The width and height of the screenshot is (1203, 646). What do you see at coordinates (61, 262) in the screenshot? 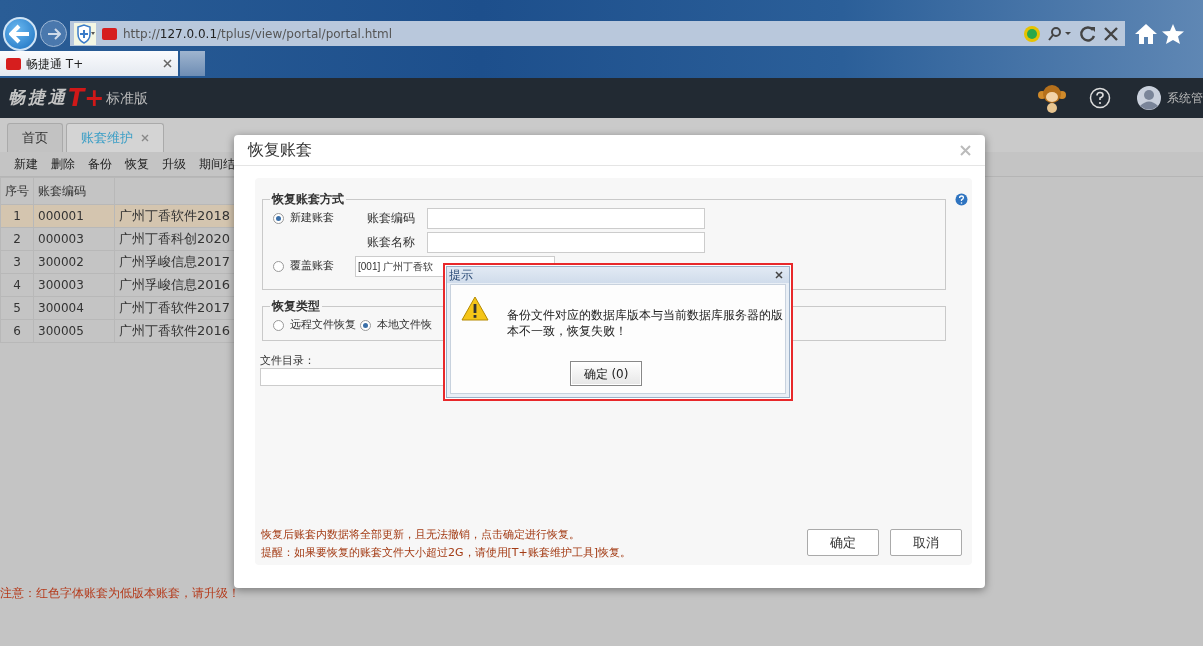
I see `table-cell: 300002` at bounding box center [61, 262].